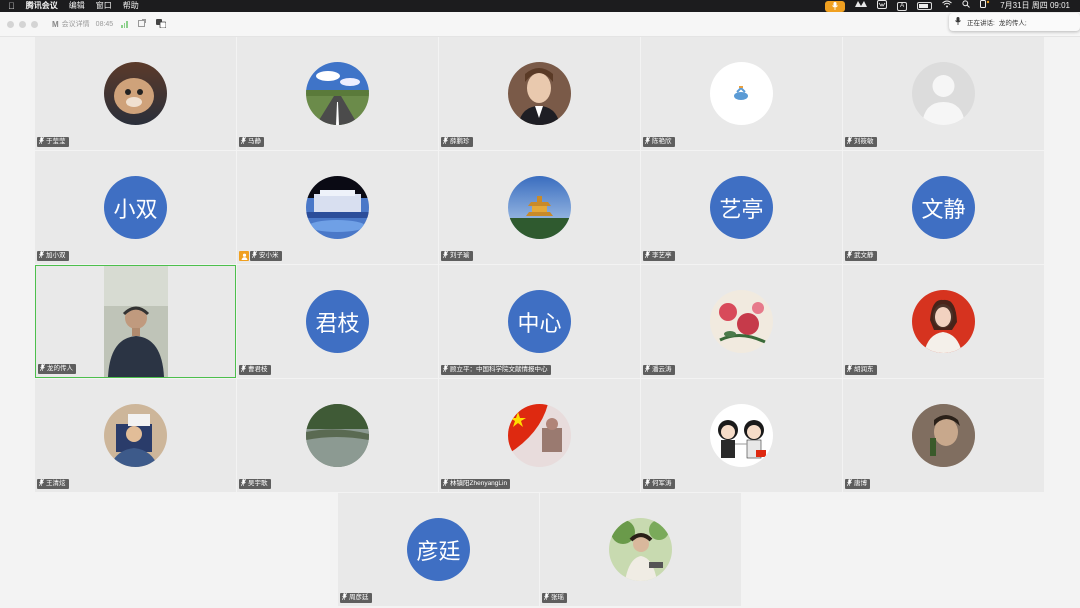  Describe the element at coordinates (10, 24) in the screenshot. I see `close-window-button` at that location.